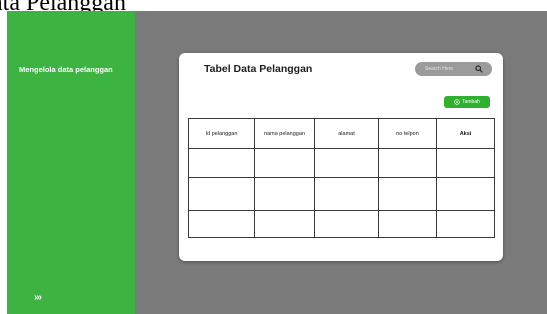 This screenshot has height=314, width=547. What do you see at coordinates (465, 133) in the screenshot?
I see `column-header-actions: Aksi` at bounding box center [465, 133].